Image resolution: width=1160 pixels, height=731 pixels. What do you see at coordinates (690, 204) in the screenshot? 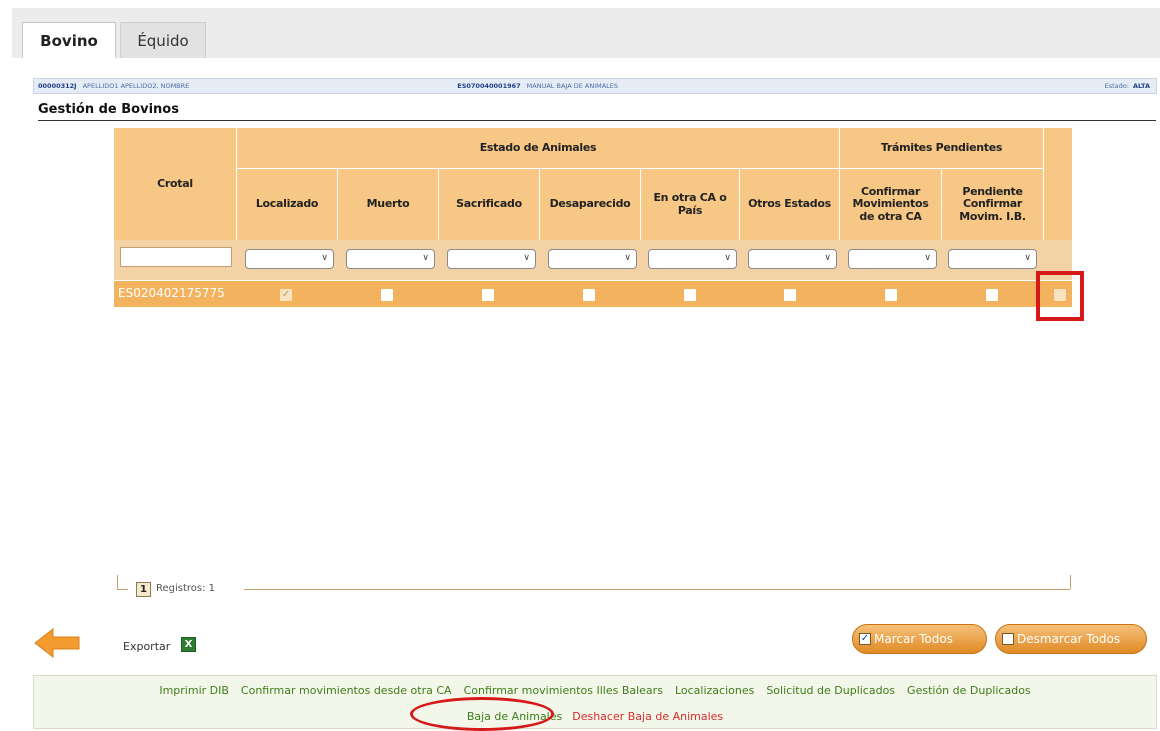
I see `col-header-otra-ca: En otra CA o País` at bounding box center [690, 204].